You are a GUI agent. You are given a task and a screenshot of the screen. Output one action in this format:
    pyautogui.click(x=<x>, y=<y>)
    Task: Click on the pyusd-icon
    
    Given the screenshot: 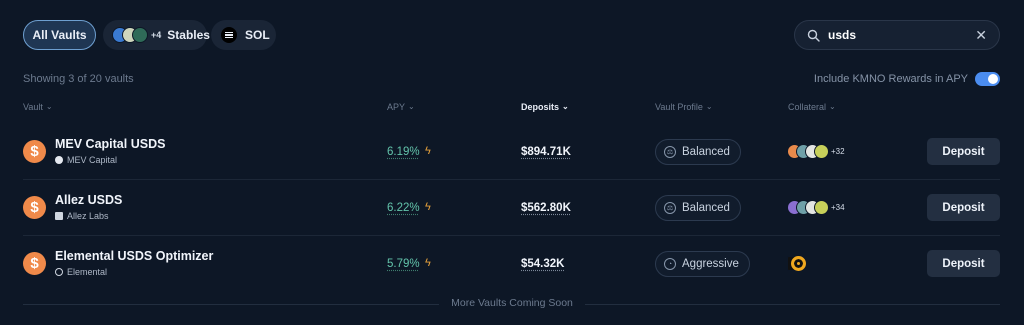 What is the action you would take?
    pyautogui.click(x=140, y=35)
    